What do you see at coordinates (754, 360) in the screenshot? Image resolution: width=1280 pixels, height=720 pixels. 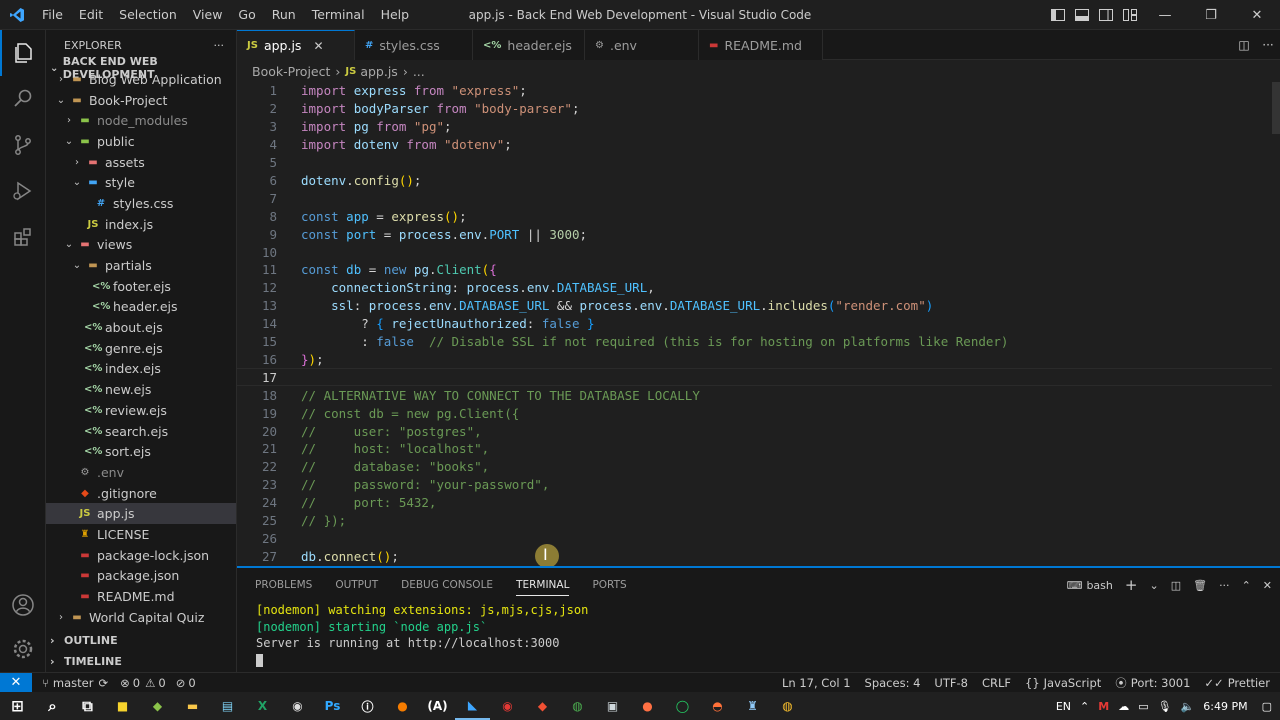 I see `code-line: 16});` at bounding box center [754, 360].